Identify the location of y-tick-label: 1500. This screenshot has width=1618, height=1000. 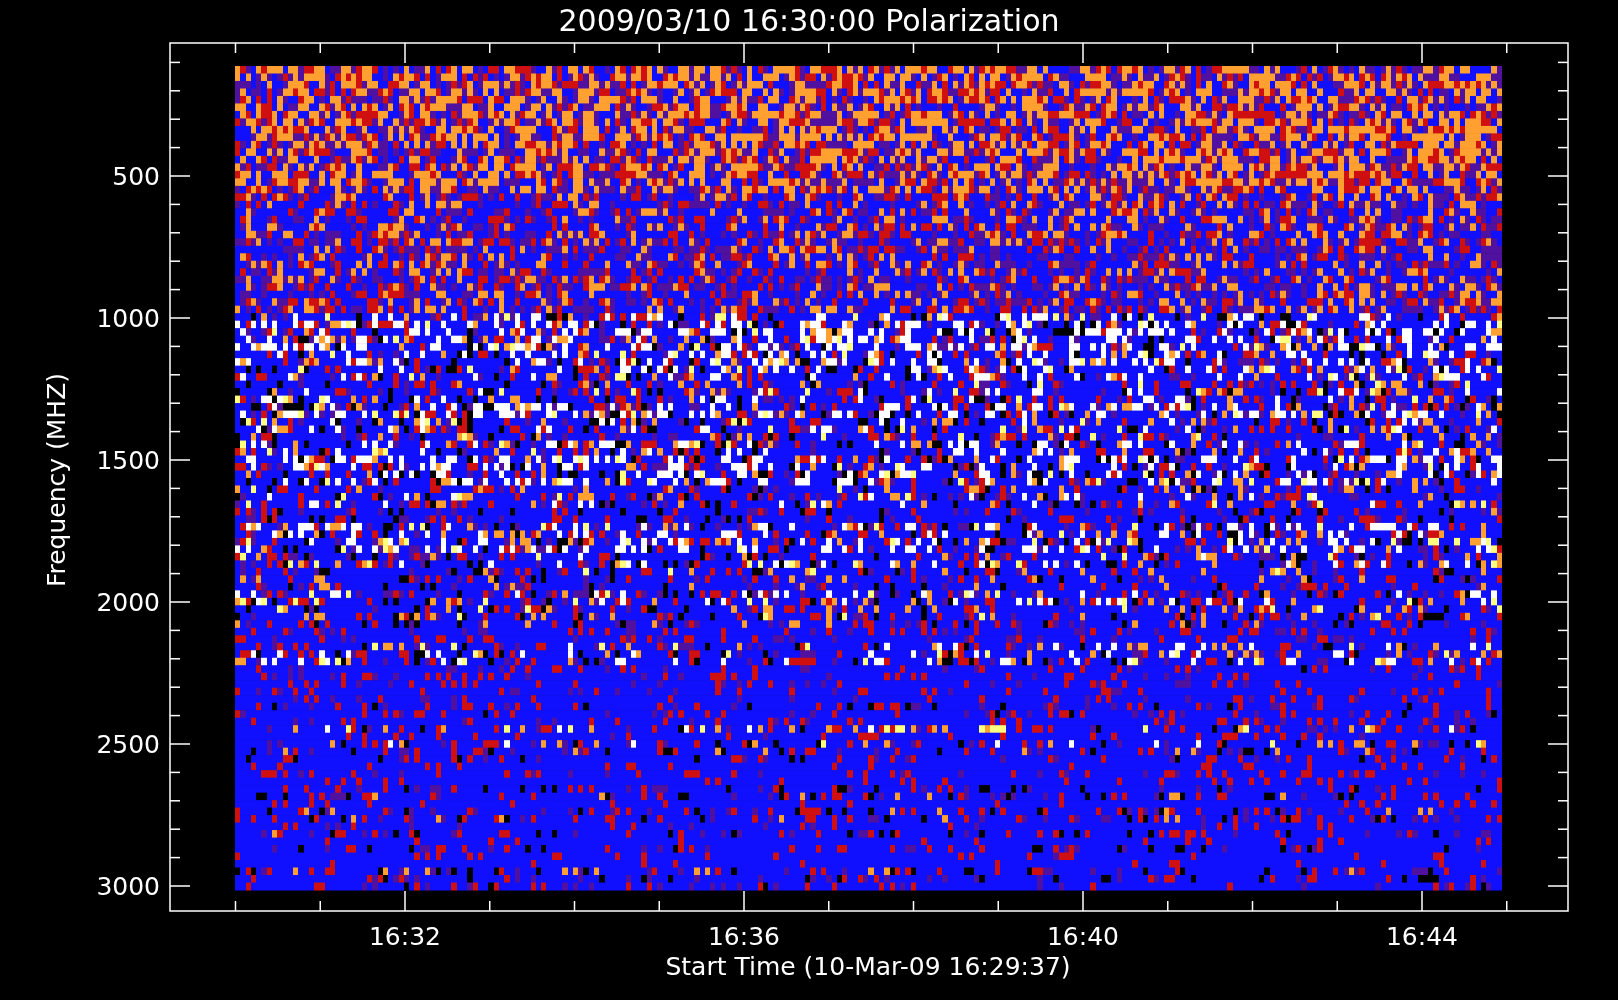
(128, 460).